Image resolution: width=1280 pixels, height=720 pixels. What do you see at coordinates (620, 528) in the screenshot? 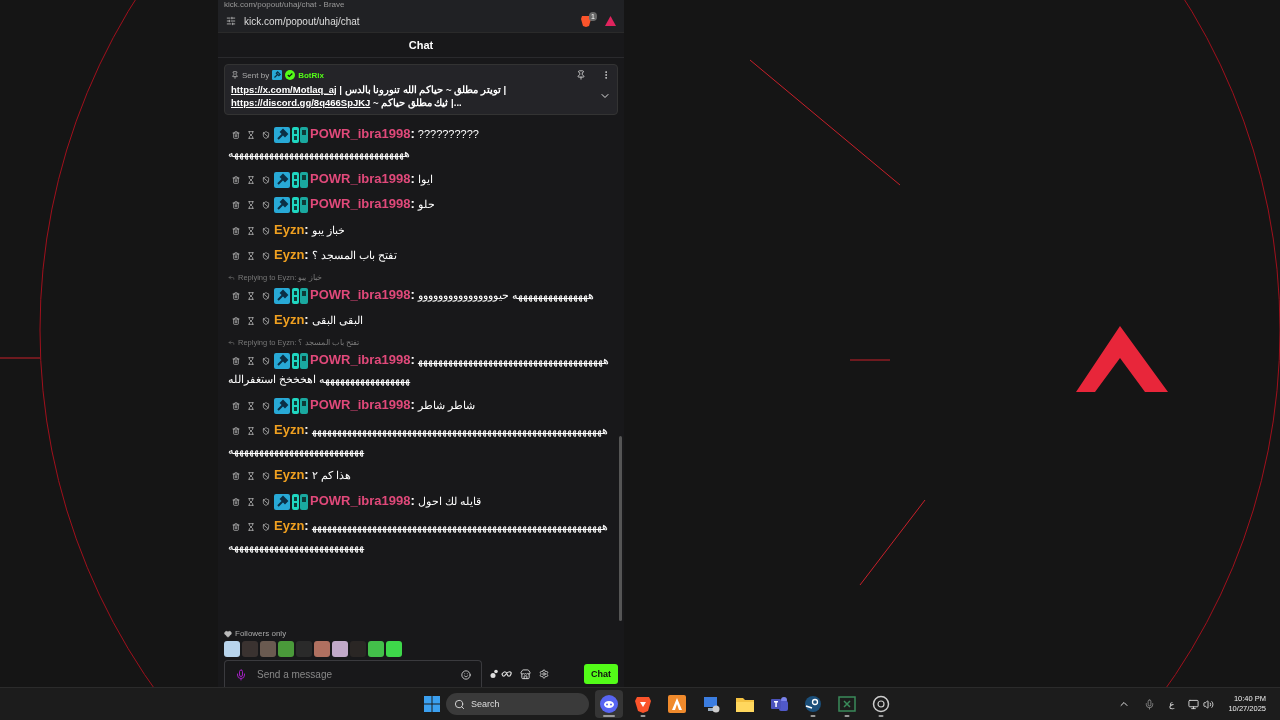
I see `scrollbar` at bounding box center [620, 528].